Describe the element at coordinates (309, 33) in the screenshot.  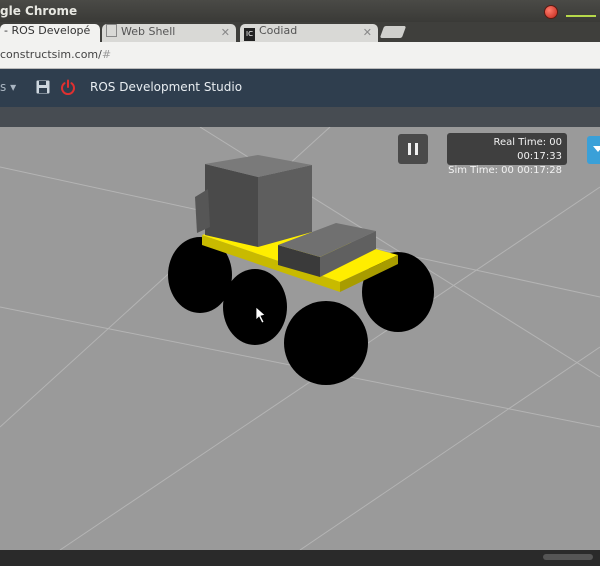
I see `tab-codiad: IC Codiad ✕` at that location.